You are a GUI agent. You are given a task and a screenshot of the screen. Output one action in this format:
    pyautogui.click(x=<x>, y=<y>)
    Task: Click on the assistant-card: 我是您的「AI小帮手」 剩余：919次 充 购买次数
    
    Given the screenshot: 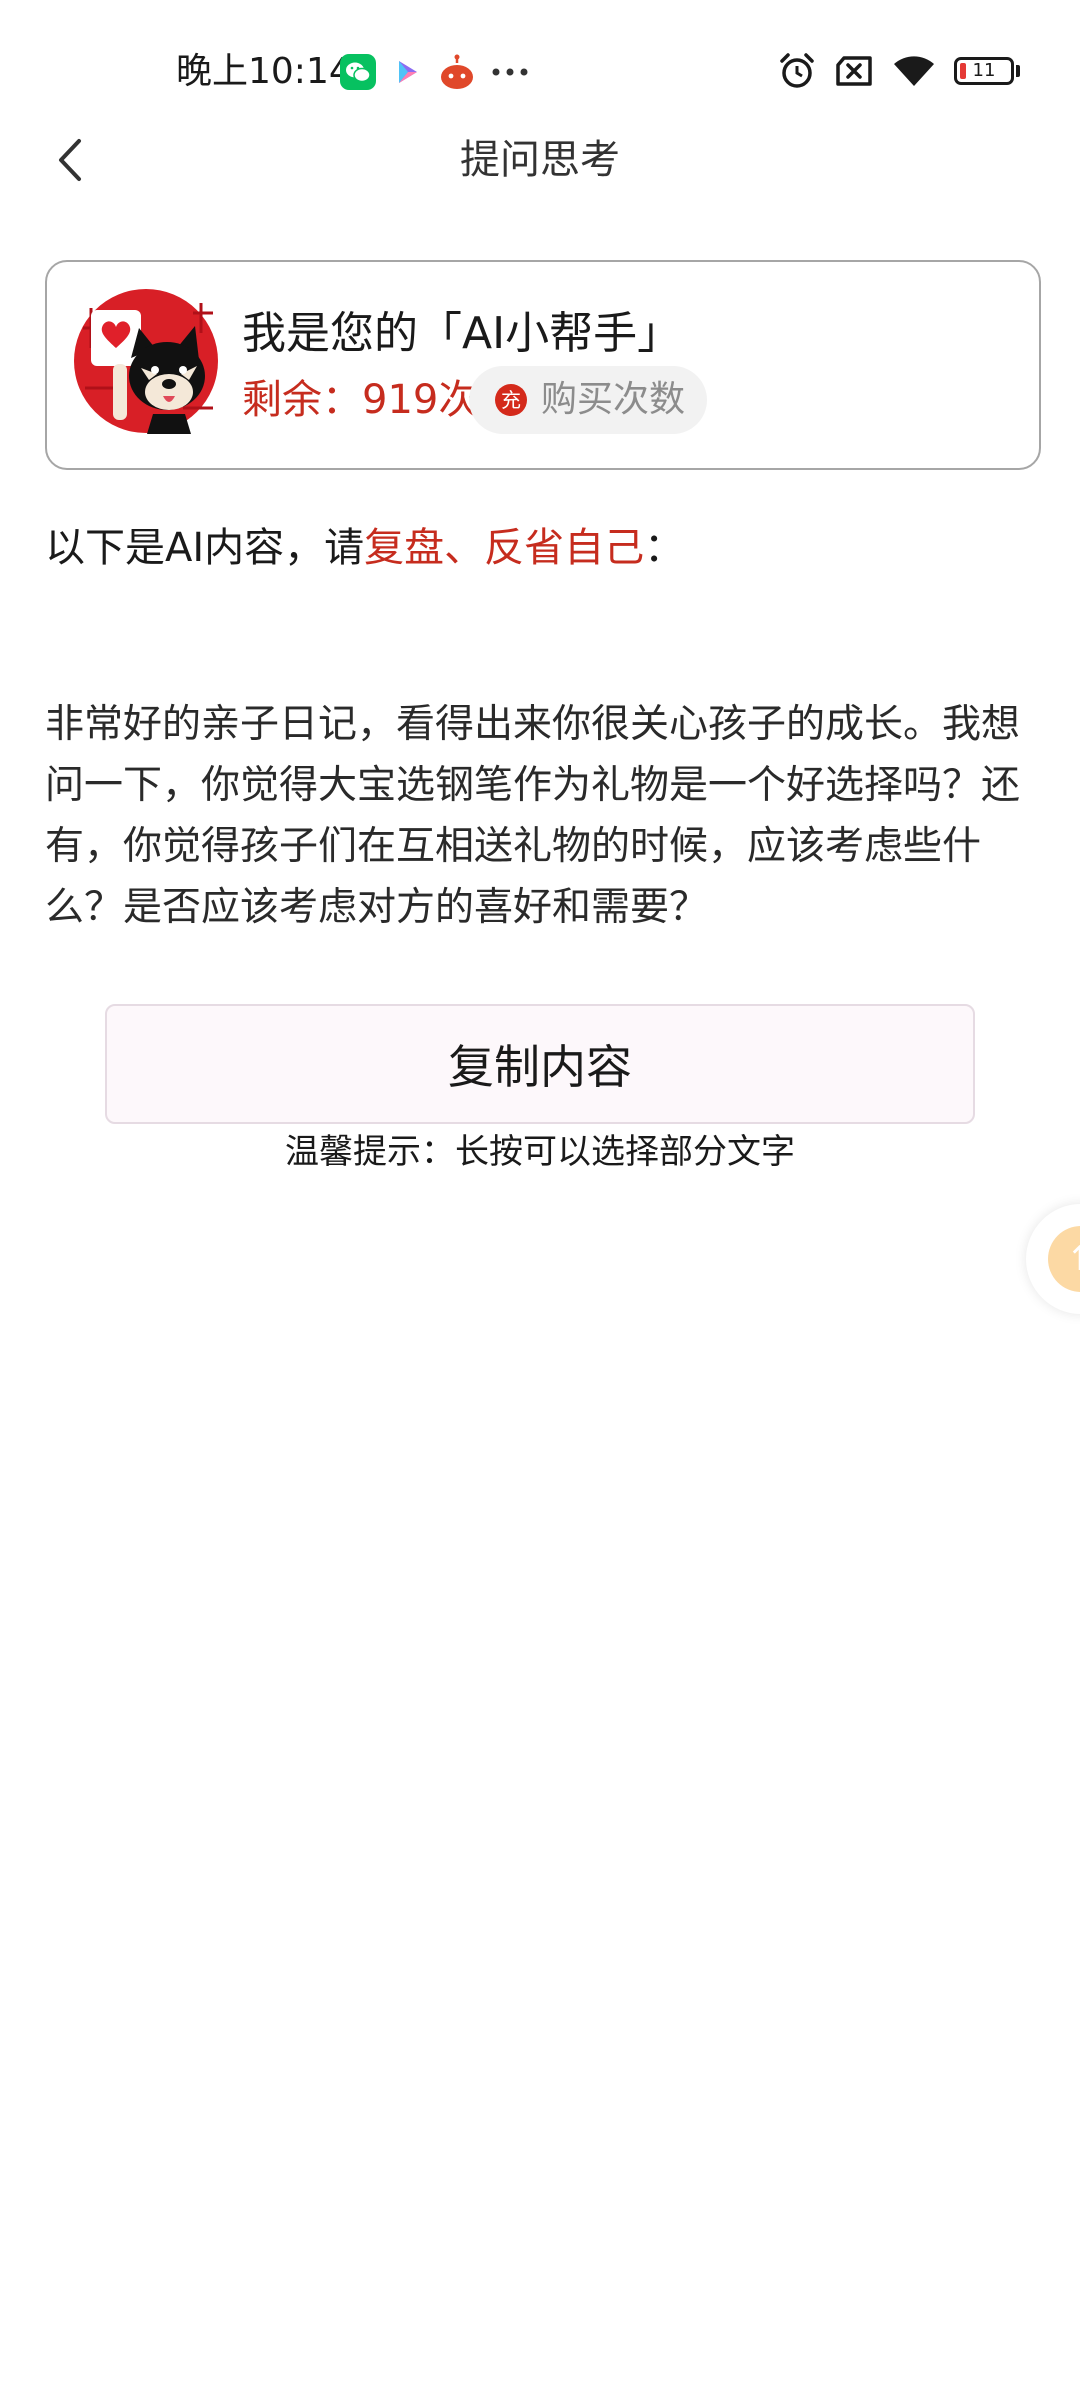 What is the action you would take?
    pyautogui.click(x=543, y=365)
    